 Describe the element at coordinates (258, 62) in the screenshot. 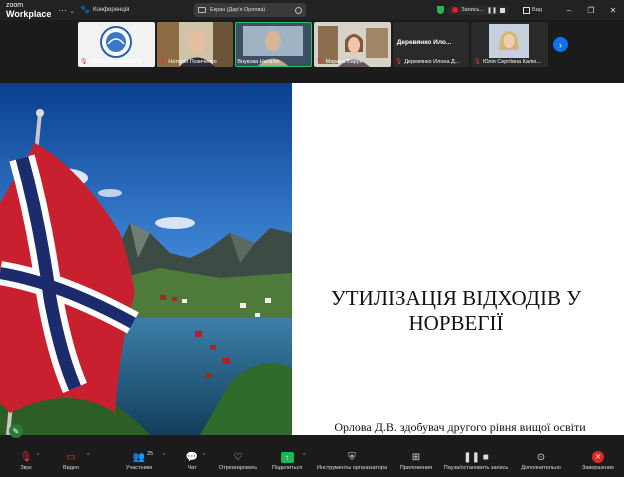

I see `participant-name: Внукова Наталія` at that location.